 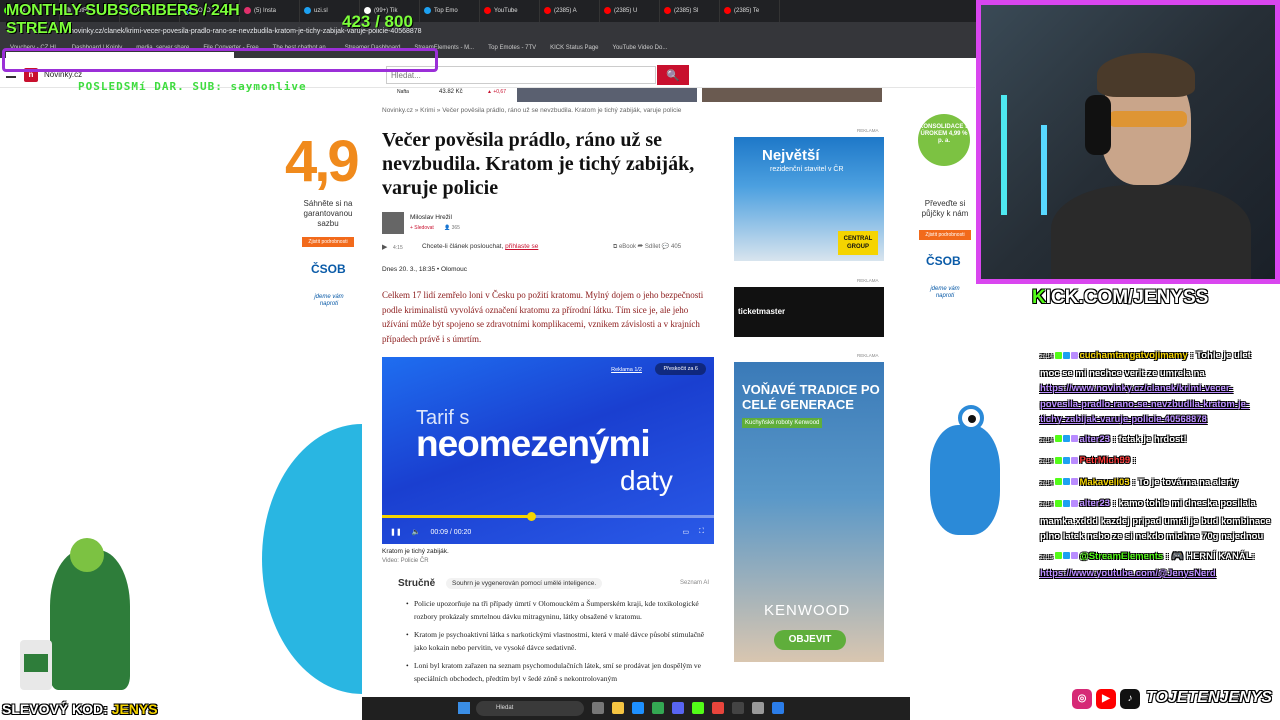 I want to click on social-handle: TOJETENJENYS, so click(x=1209, y=697).